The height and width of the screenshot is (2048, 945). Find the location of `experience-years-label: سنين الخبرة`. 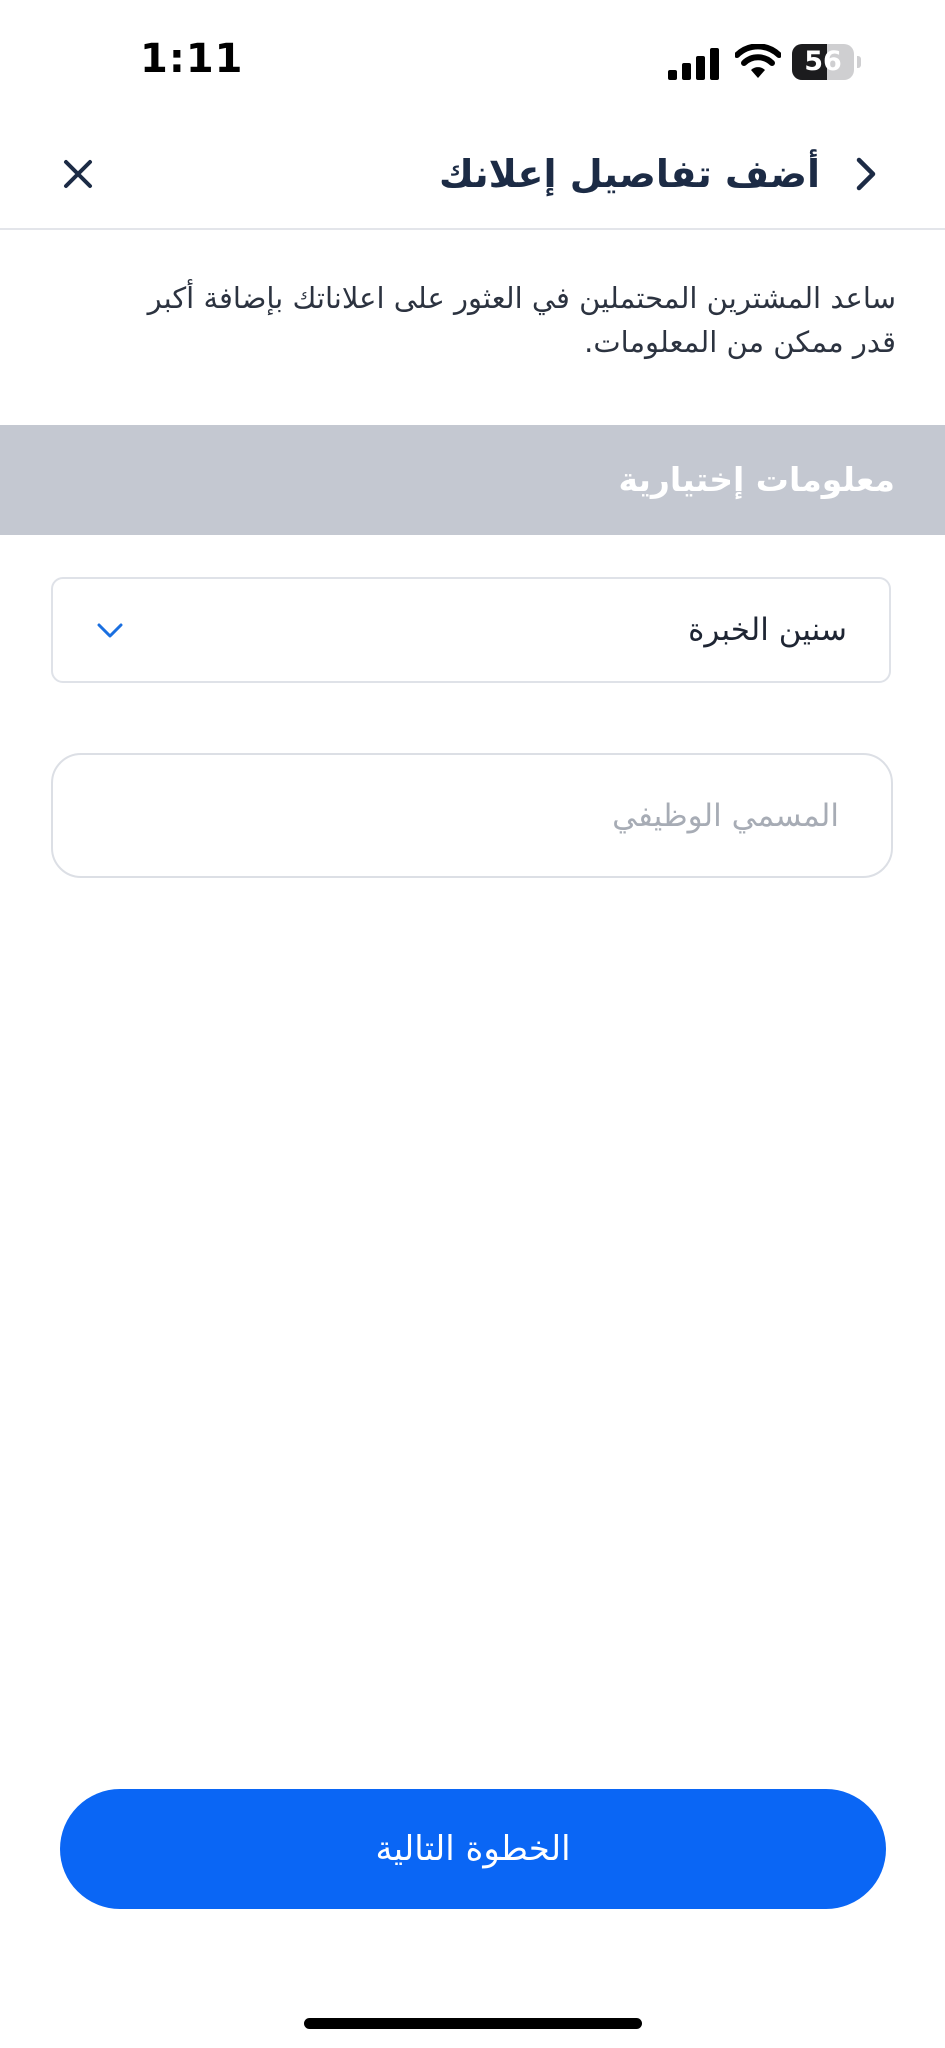

experience-years-label: سنين الخبرة is located at coordinates (767, 630).